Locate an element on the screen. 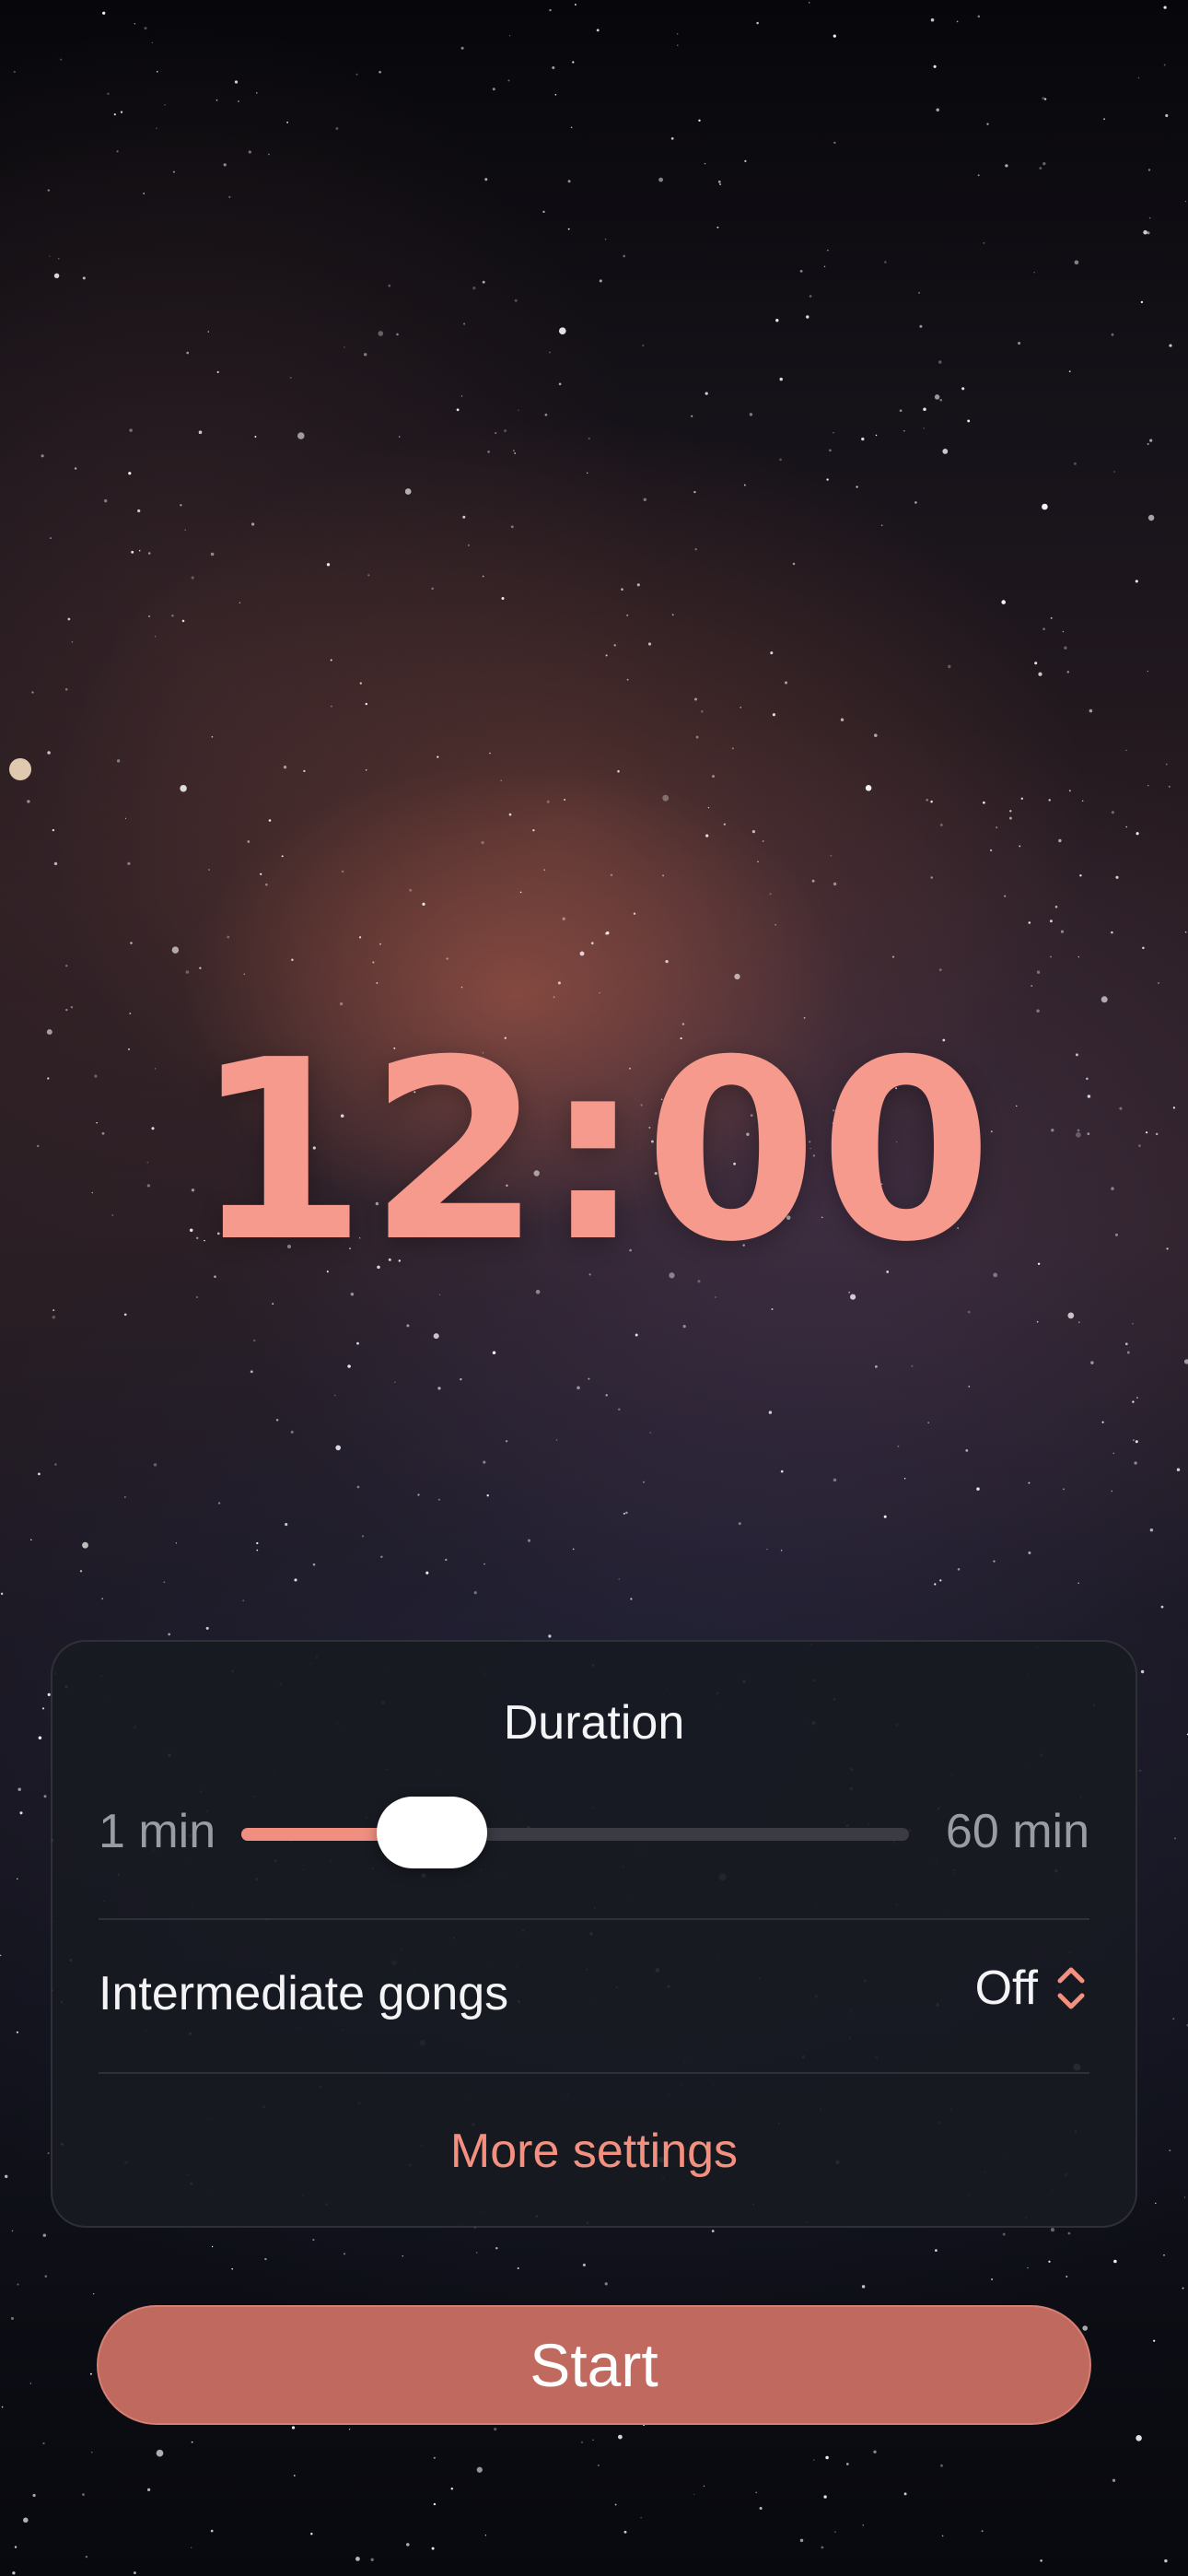 Image resolution: width=1188 pixels, height=2576 pixels. slider-thumb is located at coordinates (431, 1832).